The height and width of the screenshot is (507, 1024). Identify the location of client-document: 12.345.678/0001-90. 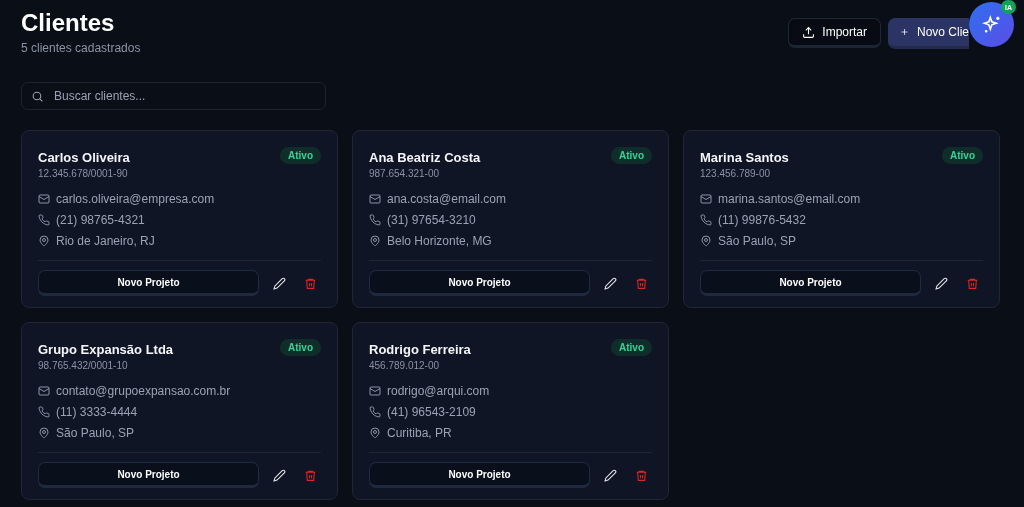
(83, 173).